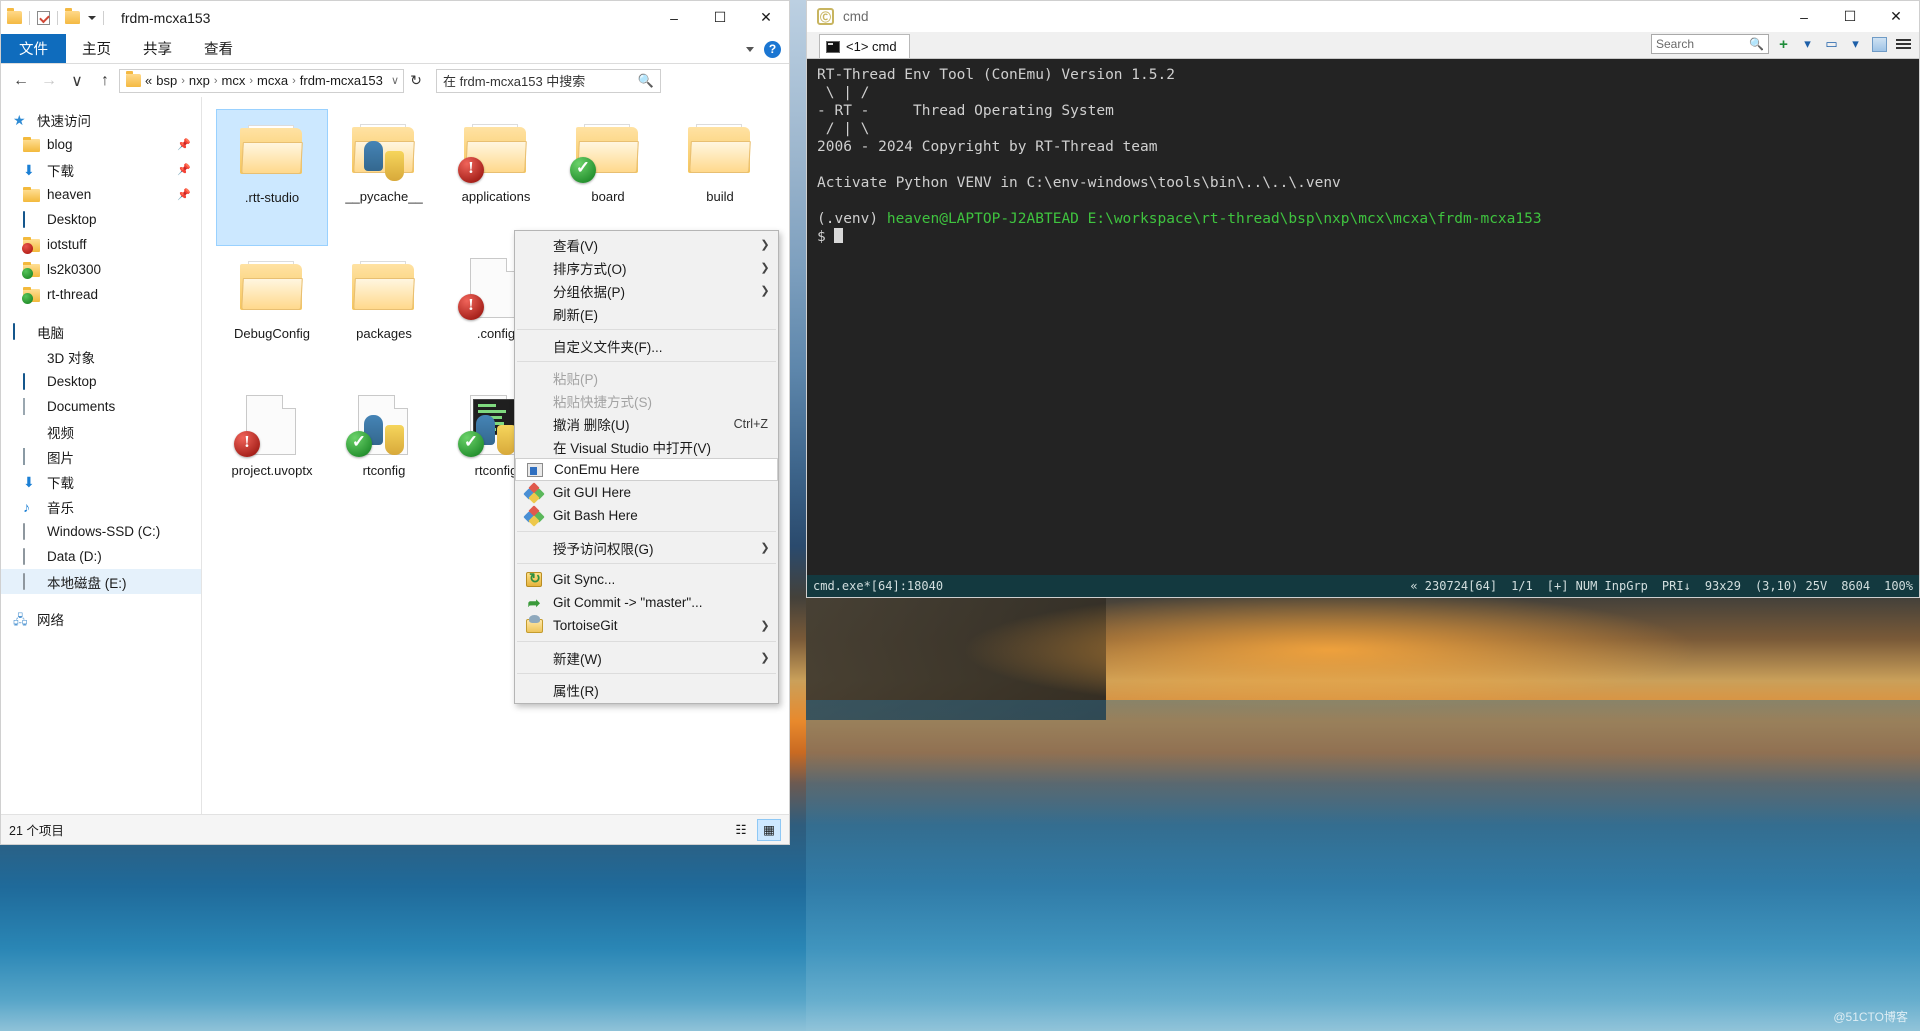 The height and width of the screenshot is (1031, 1920). What do you see at coordinates (772, 49) in the screenshot?
I see `help-icon: ?` at bounding box center [772, 49].